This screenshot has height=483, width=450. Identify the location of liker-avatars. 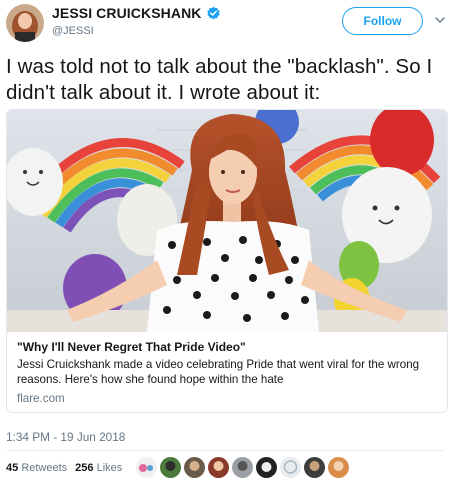
(244, 467).